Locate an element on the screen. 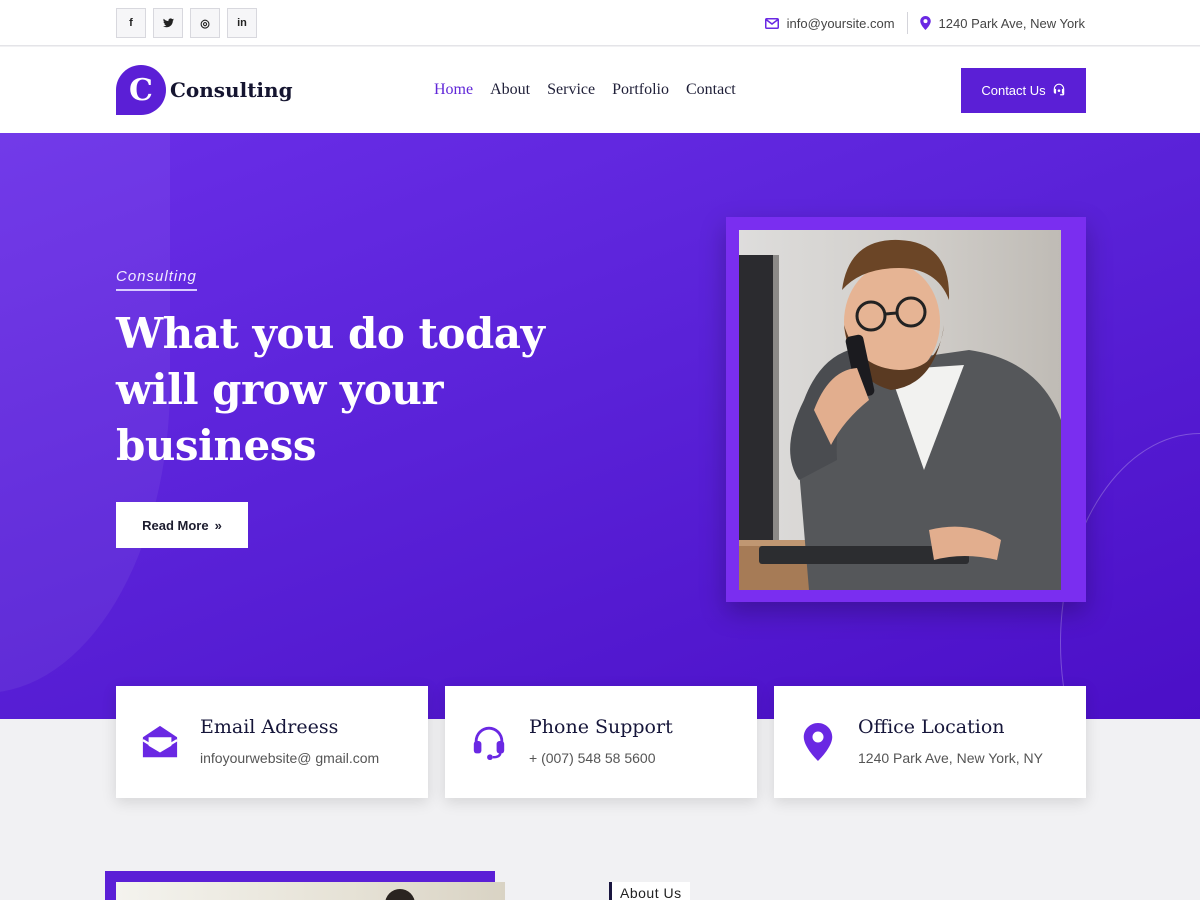  double-chevron-right-icon: » is located at coordinates (218, 525).